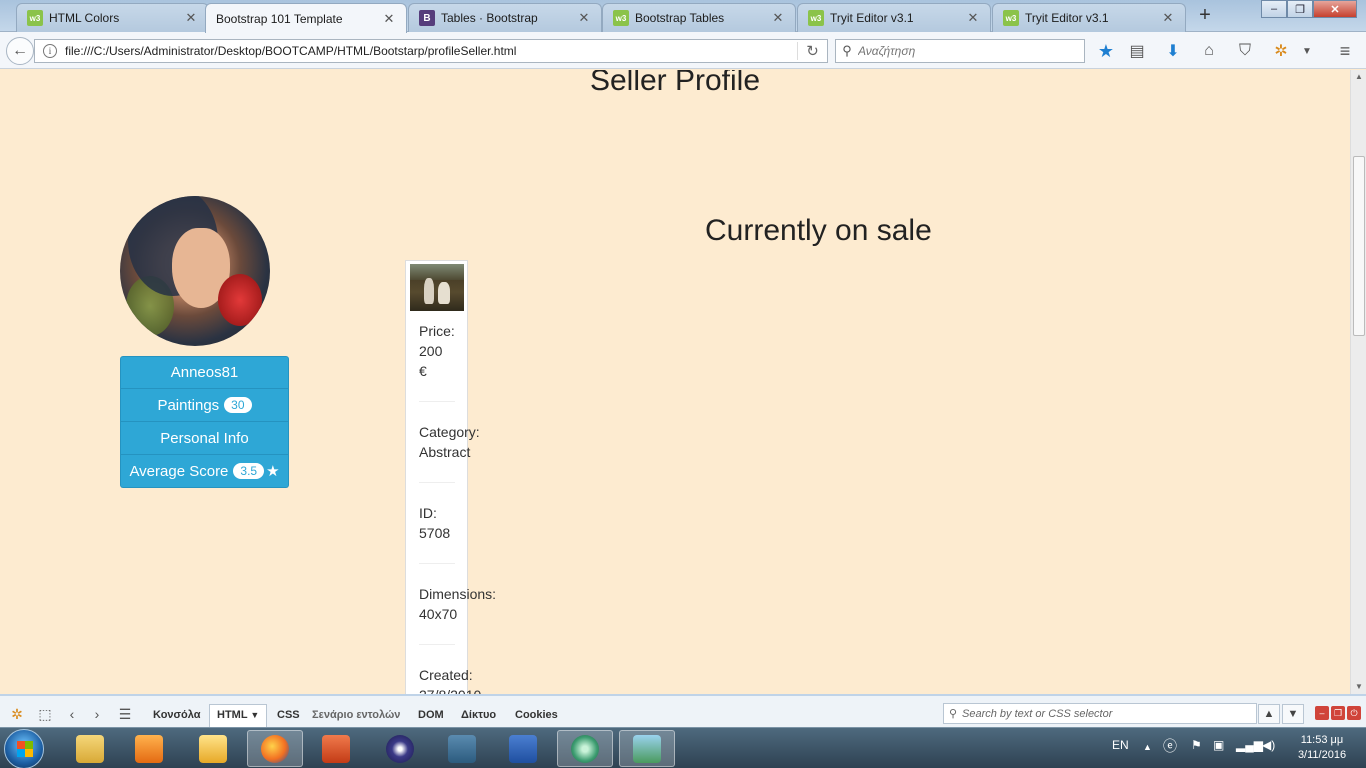 This screenshot has width=1366, height=768. I want to click on media-player-taskbar-button, so click(149, 748).